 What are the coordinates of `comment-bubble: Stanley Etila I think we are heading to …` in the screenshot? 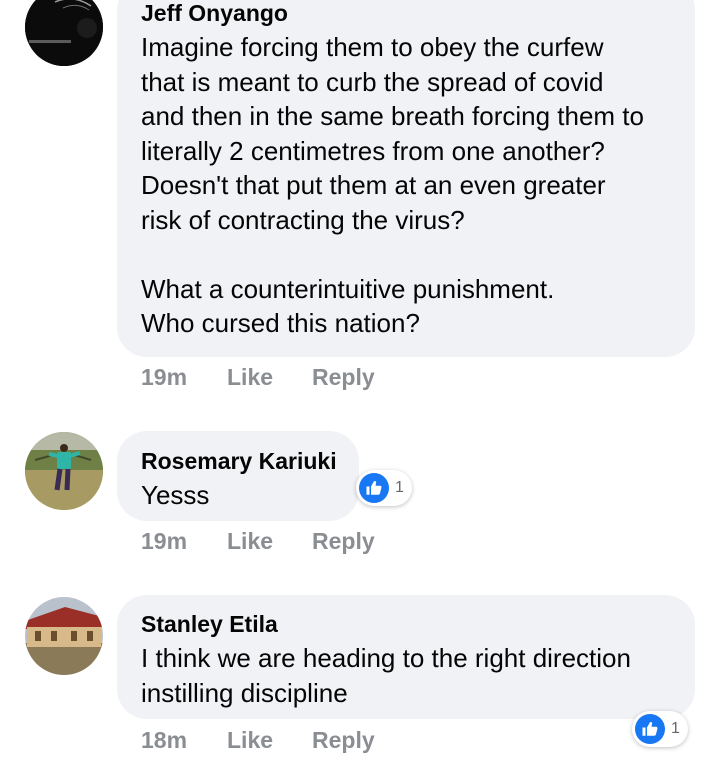 It's located at (406, 657).